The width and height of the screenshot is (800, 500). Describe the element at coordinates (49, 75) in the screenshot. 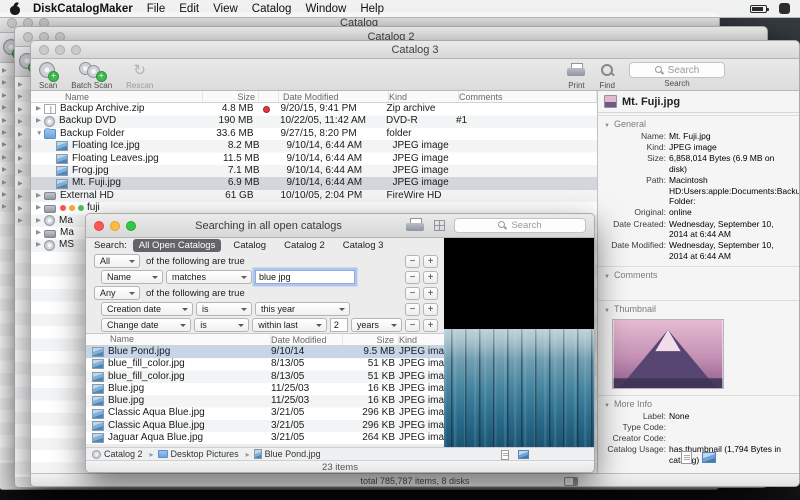

I see `scan-button: Scan` at that location.